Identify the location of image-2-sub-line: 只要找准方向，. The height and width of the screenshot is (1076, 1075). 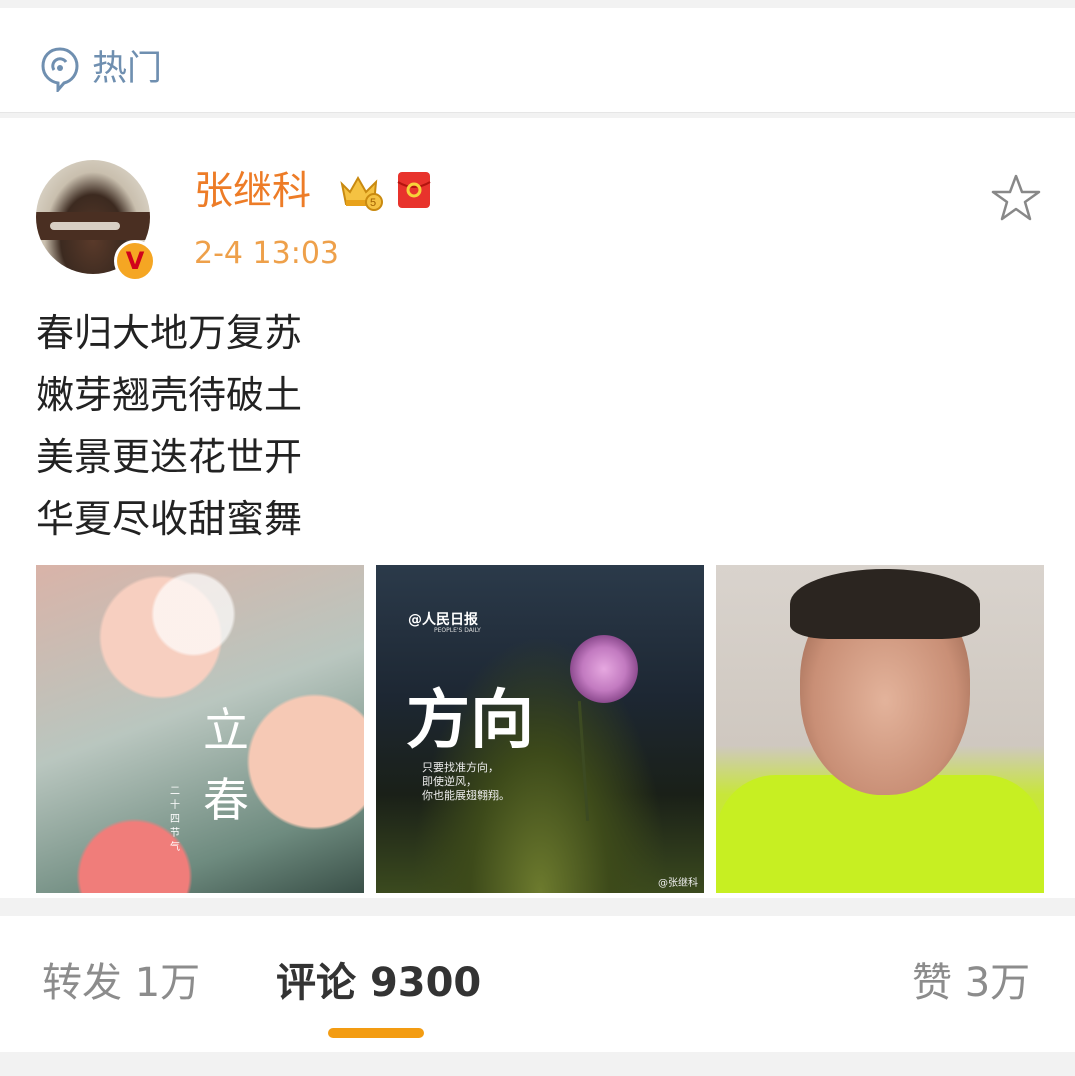
(460, 767).